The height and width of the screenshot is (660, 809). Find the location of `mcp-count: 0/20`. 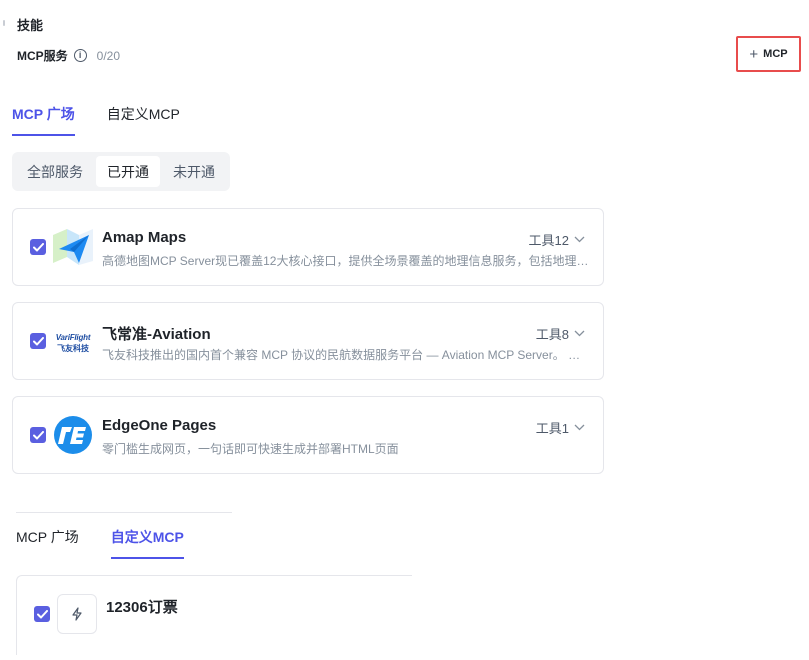

mcp-count: 0/20 is located at coordinates (108, 55).